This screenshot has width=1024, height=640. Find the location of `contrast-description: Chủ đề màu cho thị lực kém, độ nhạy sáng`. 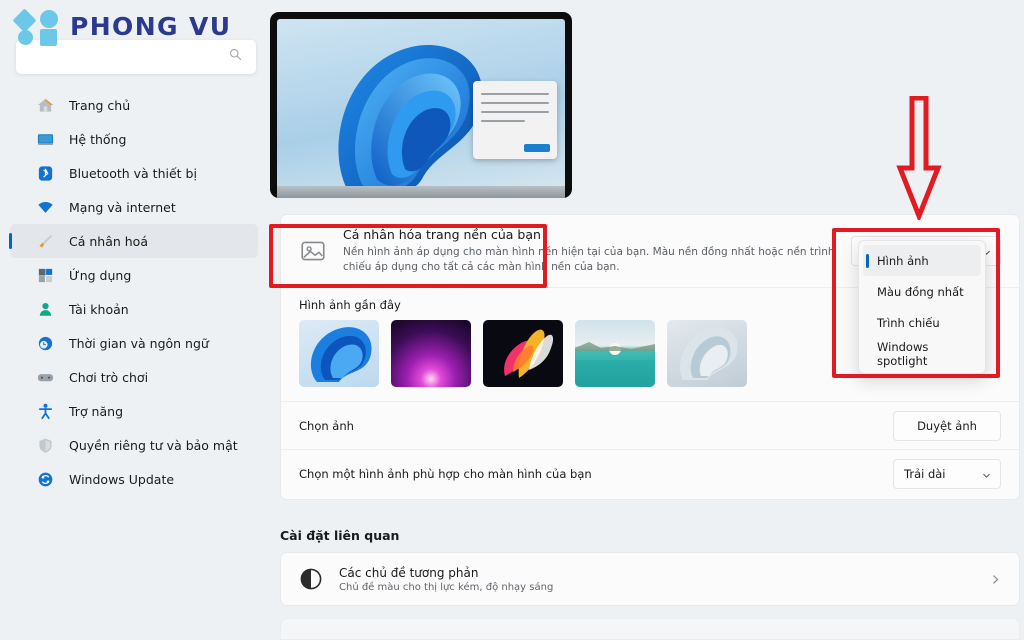

contrast-description: Chủ đề màu cho thị lực kém, độ nhạy sáng is located at coordinates (446, 587).